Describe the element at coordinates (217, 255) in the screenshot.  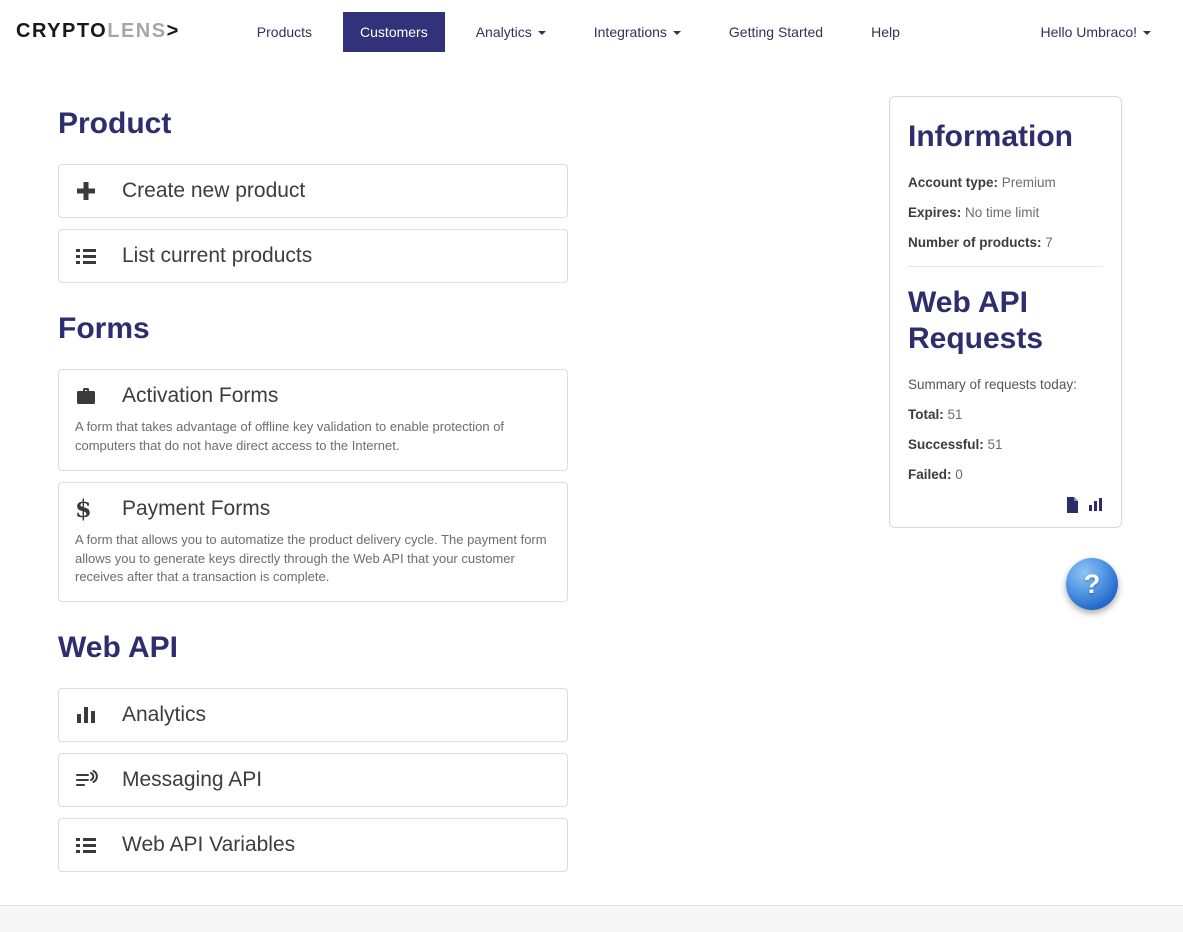
I see `panel-title: List current products` at that location.